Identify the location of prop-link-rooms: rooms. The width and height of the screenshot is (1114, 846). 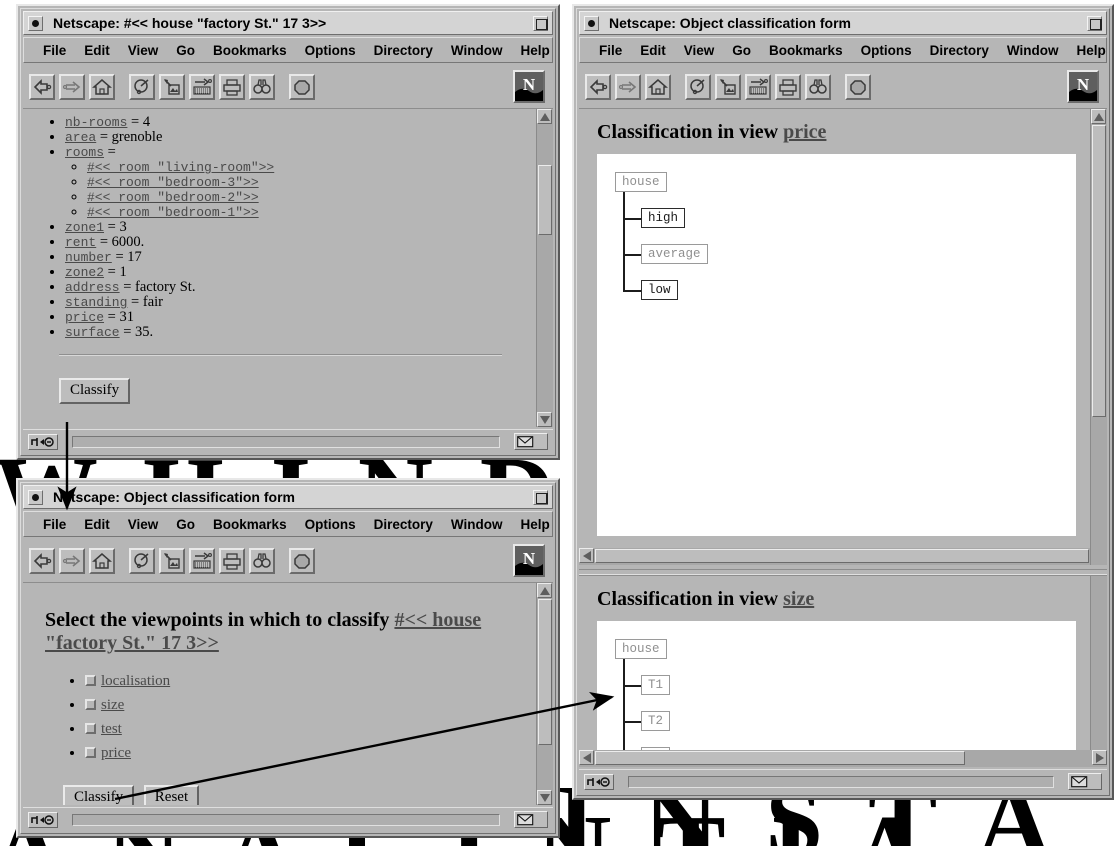
(84, 152).